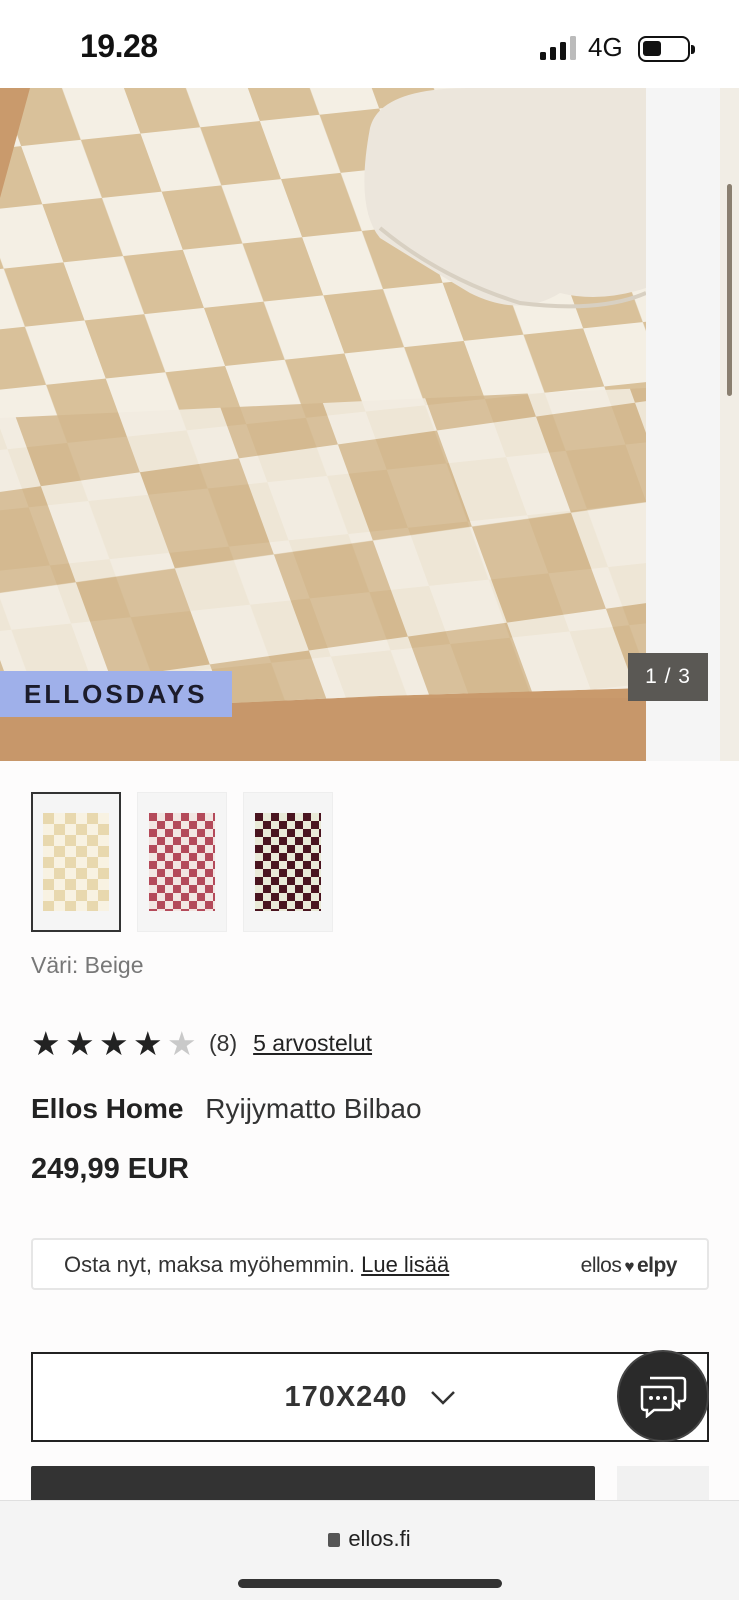 The image size is (739, 1600). I want to click on thumbnail-burgundy, so click(288, 862).